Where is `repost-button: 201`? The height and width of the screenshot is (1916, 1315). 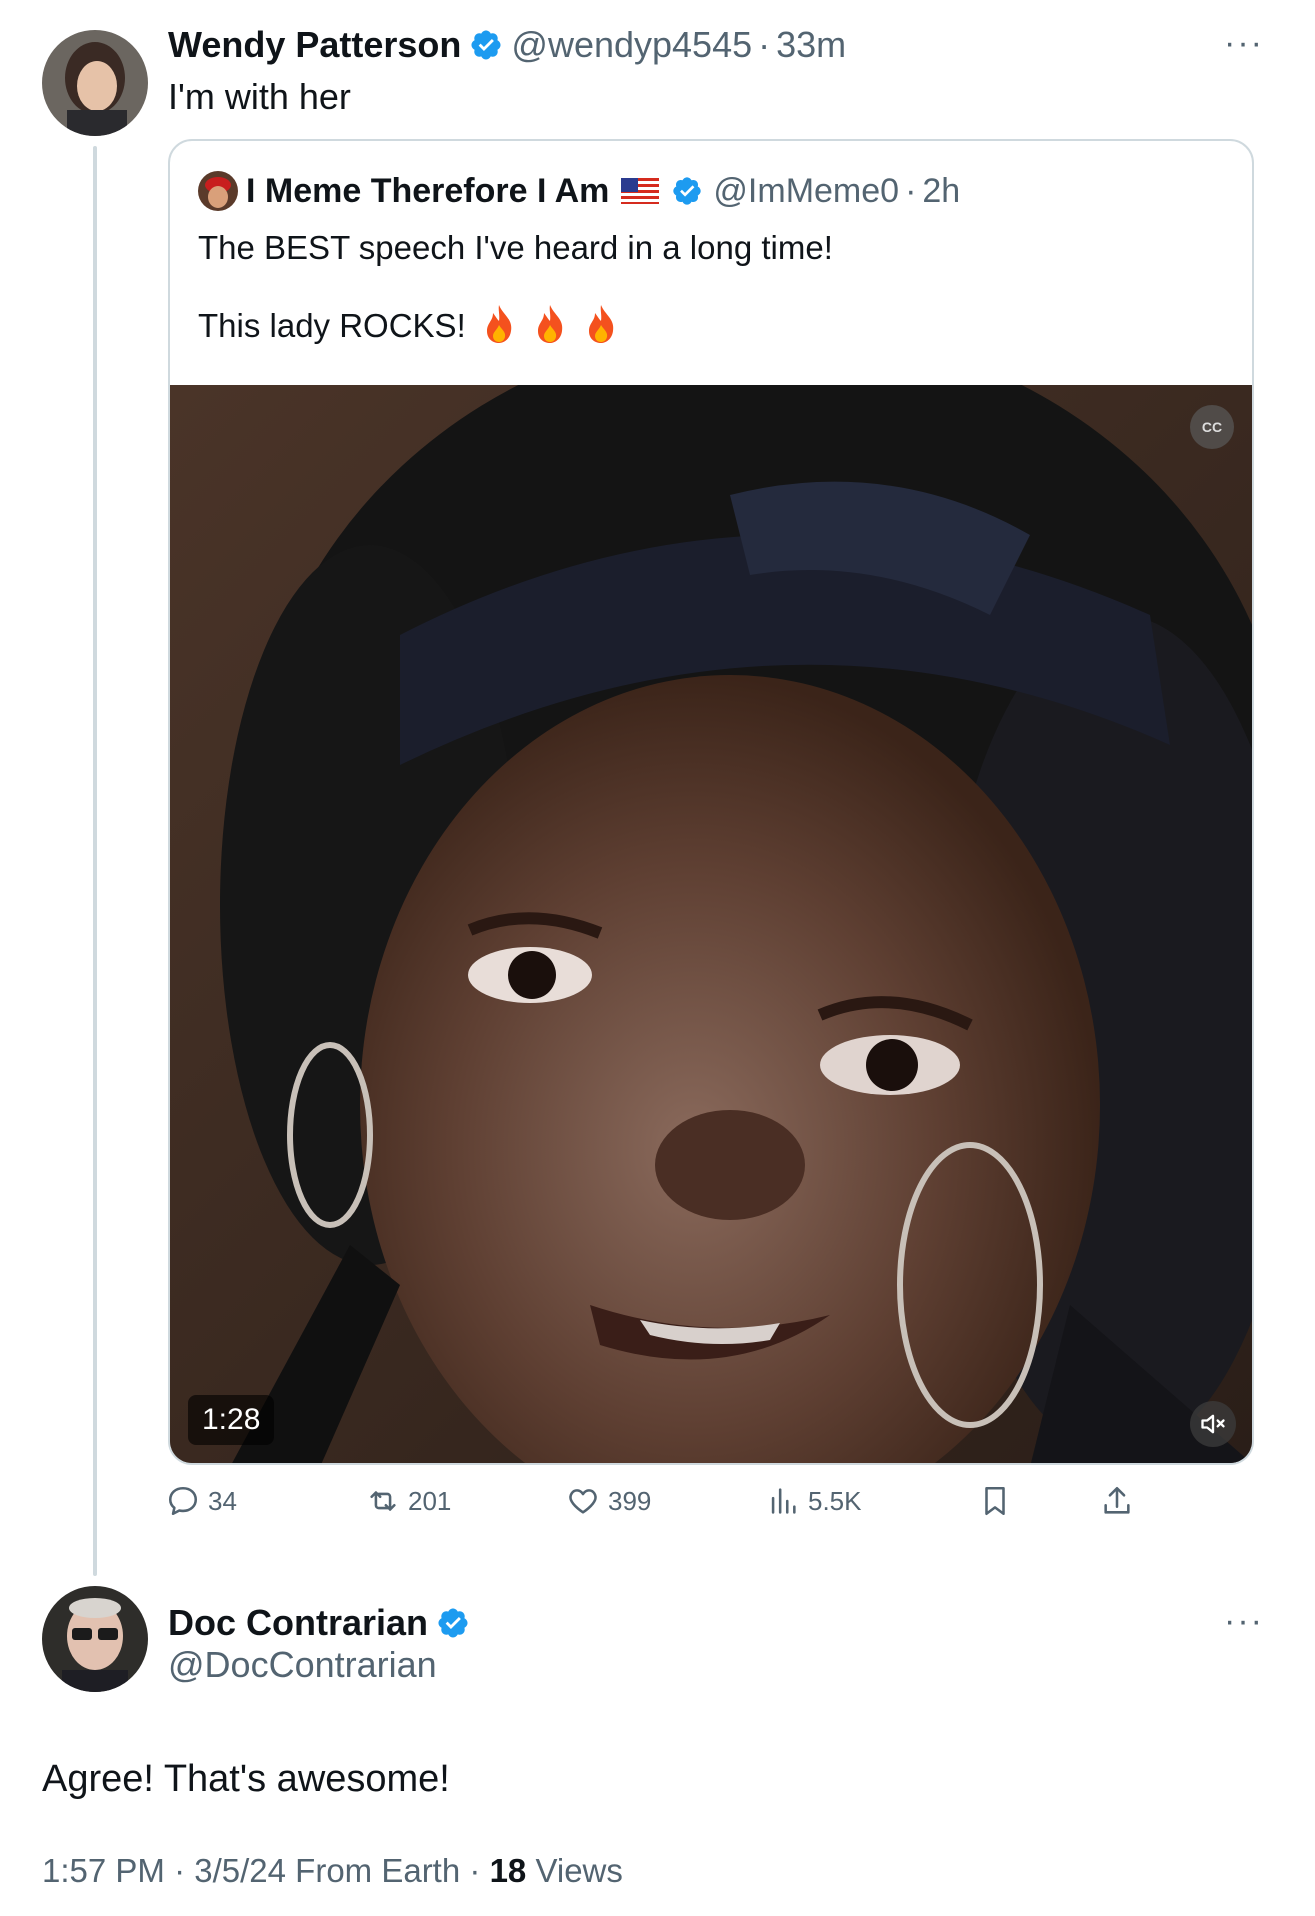 repost-button: 201 is located at coordinates (408, 1501).